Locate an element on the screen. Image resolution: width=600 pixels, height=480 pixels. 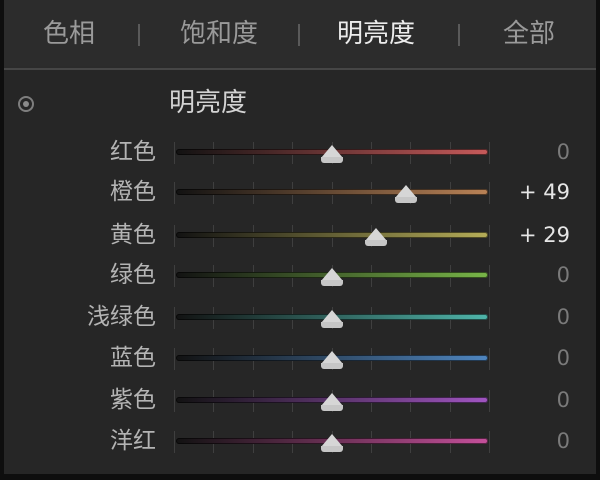
slider-value-yellow: + 29 is located at coordinates (530, 235).